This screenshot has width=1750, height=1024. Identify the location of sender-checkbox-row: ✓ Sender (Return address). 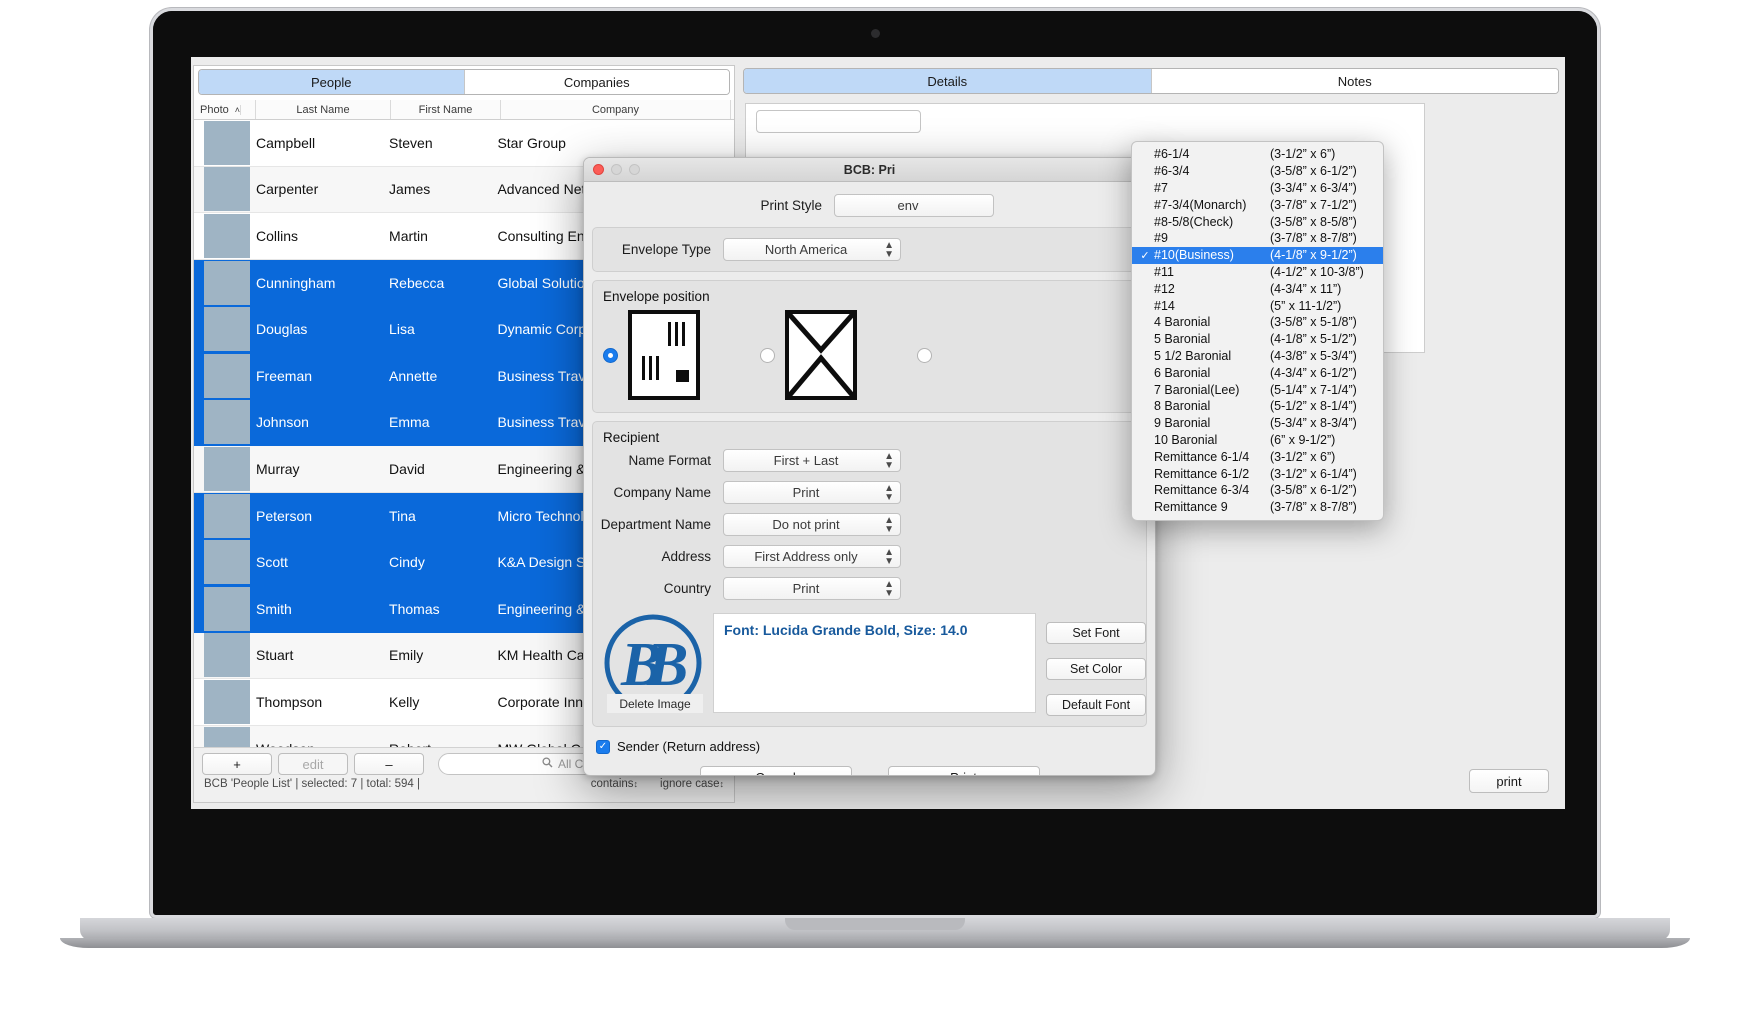
(869, 740).